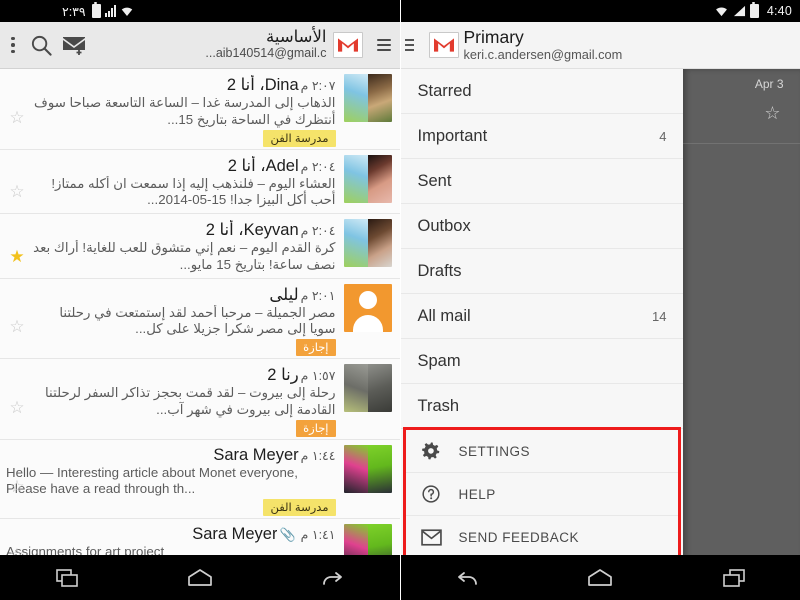 The height and width of the screenshot is (600, 800). I want to click on sidebar-item-starred: Starred, so click(541, 91).